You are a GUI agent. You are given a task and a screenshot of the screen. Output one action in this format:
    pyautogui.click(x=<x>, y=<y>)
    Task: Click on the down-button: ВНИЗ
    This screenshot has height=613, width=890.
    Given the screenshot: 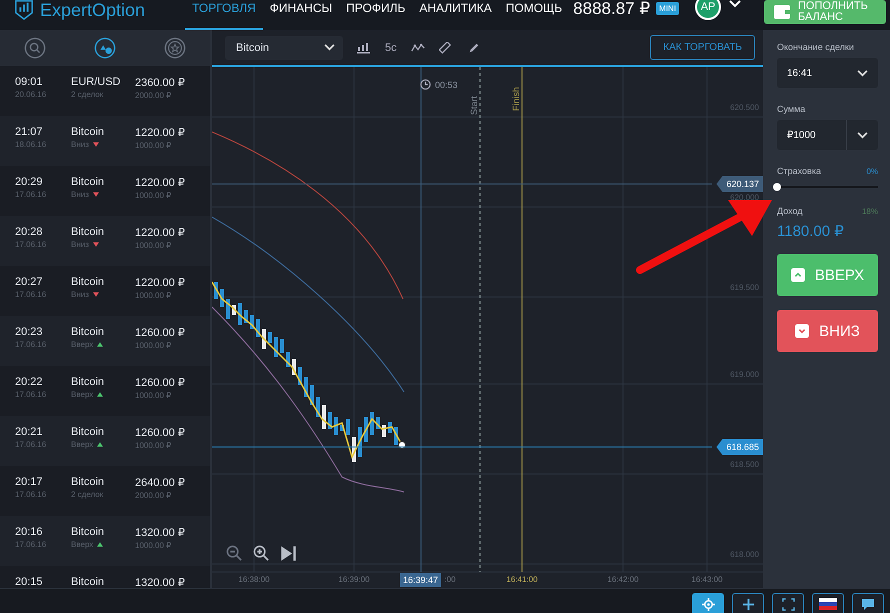 What is the action you would take?
    pyautogui.click(x=827, y=331)
    